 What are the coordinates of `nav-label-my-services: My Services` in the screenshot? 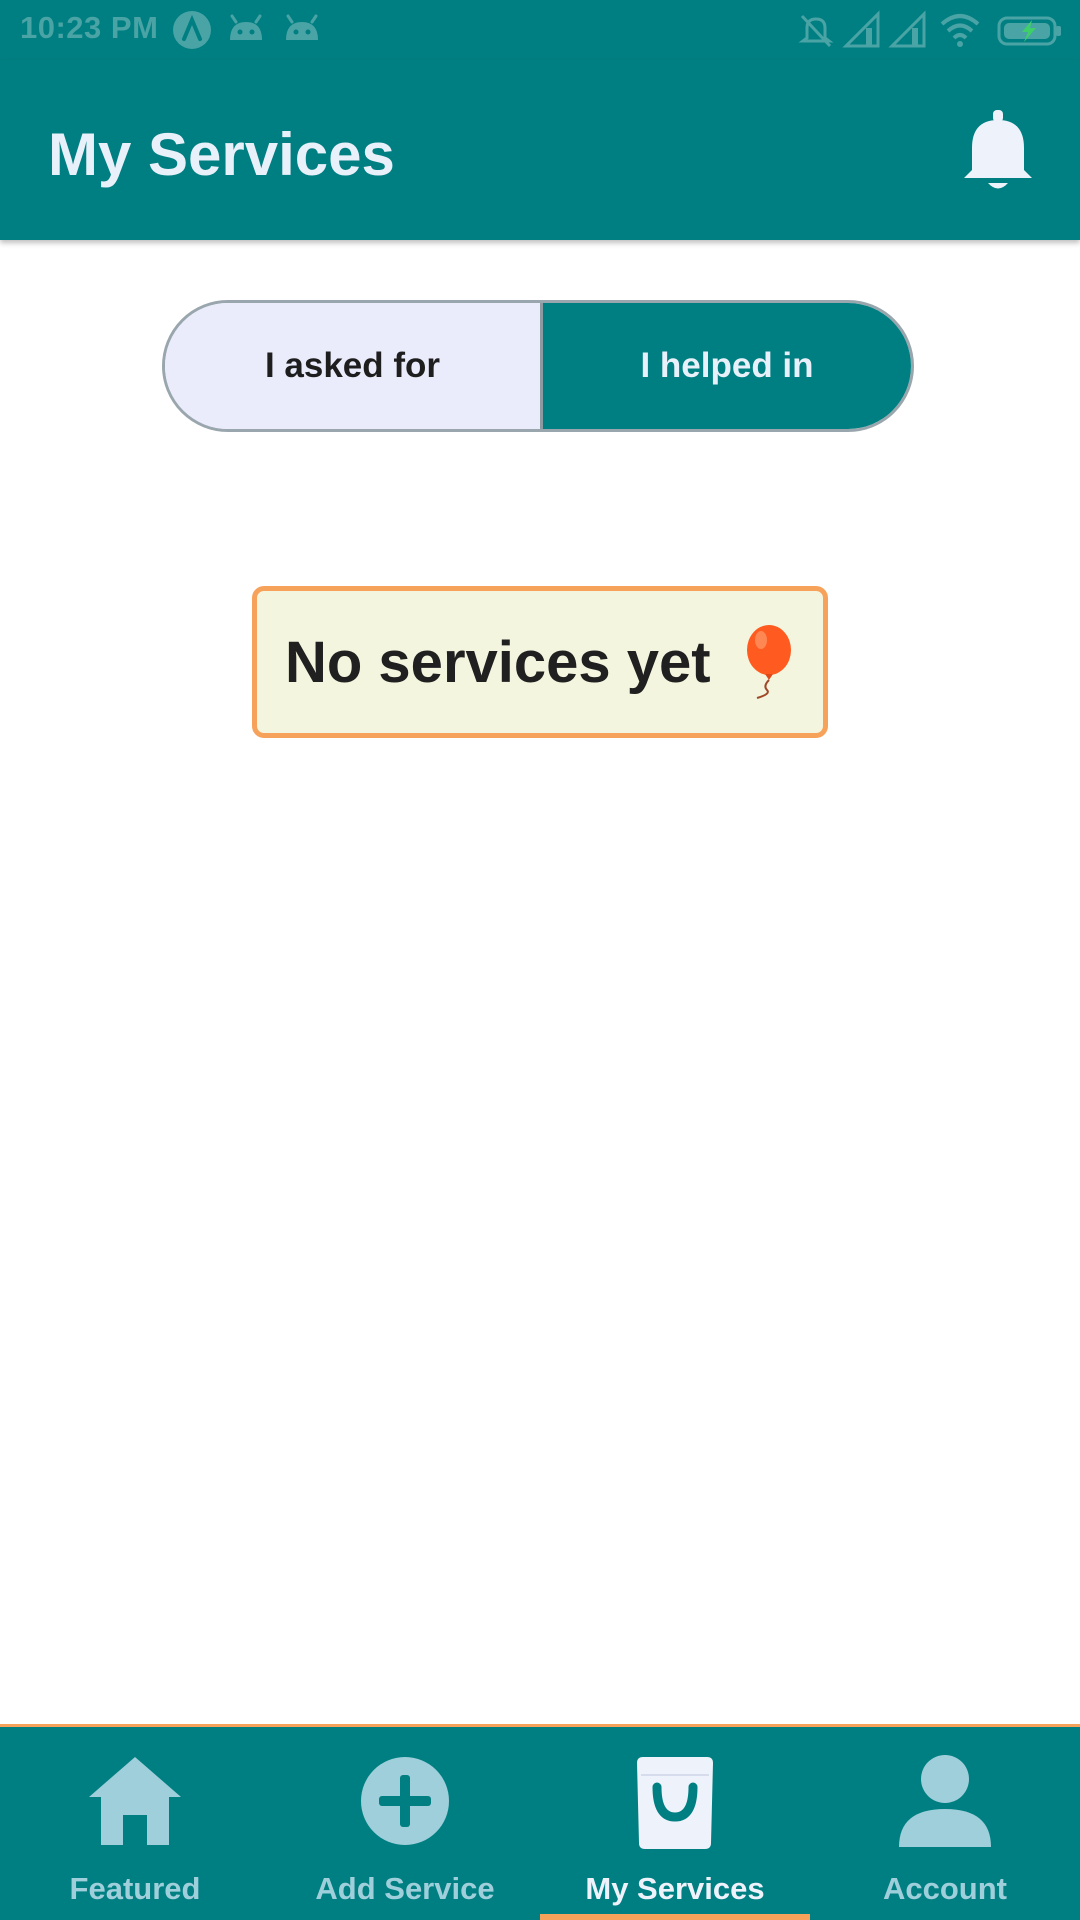 It's located at (675, 1888).